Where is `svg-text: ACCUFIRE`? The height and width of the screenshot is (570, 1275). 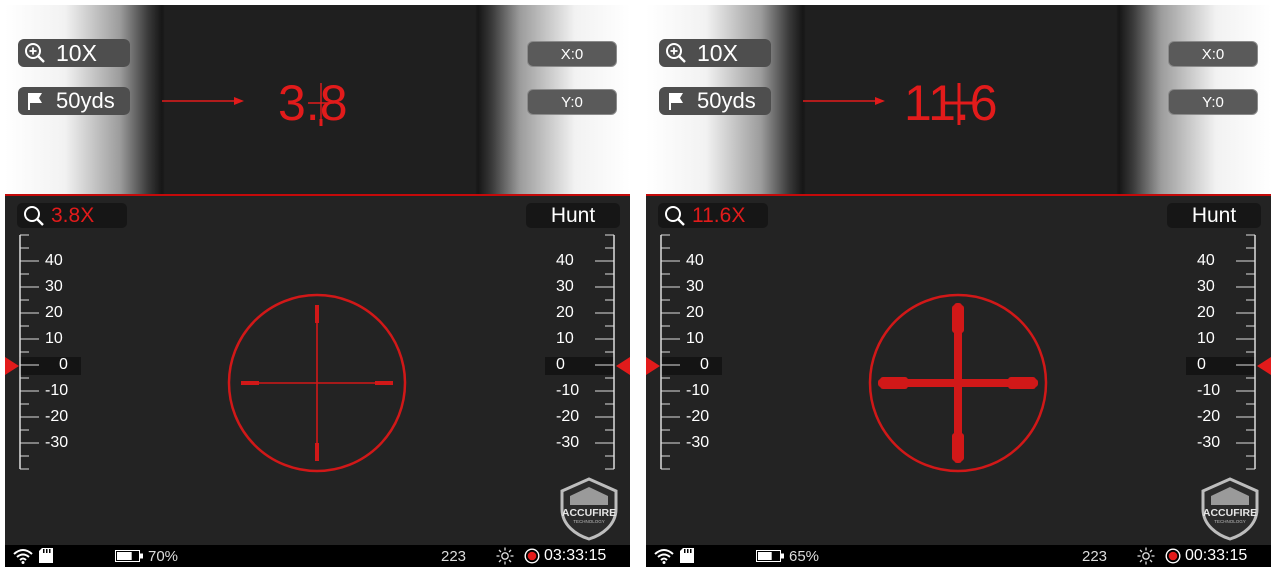 svg-text: ACCUFIRE is located at coordinates (589, 513).